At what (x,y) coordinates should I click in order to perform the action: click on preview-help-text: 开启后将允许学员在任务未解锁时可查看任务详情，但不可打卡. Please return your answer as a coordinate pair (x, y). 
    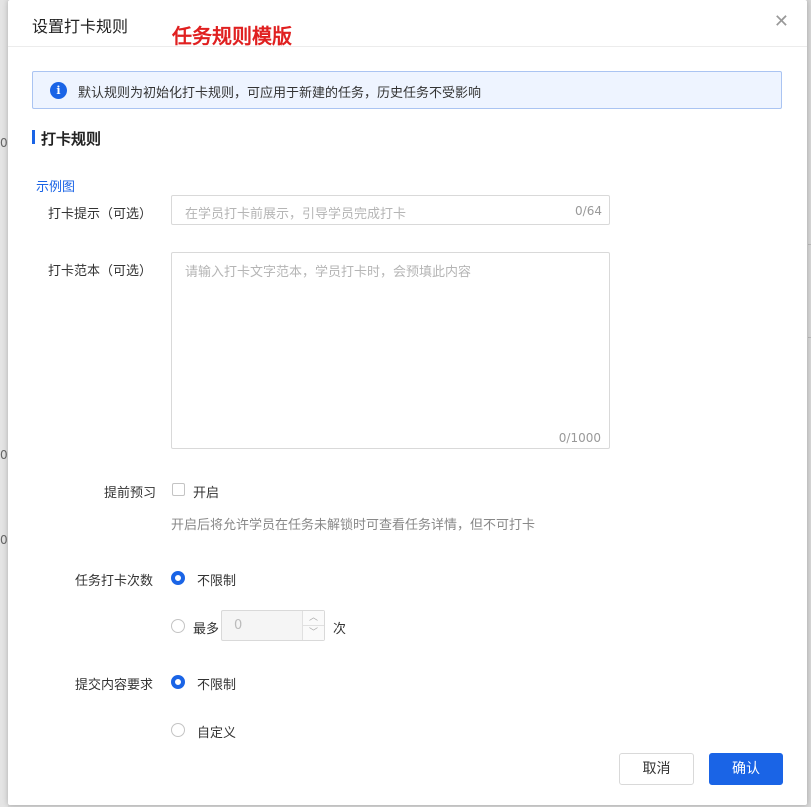
    Looking at the image, I should click on (353, 525).